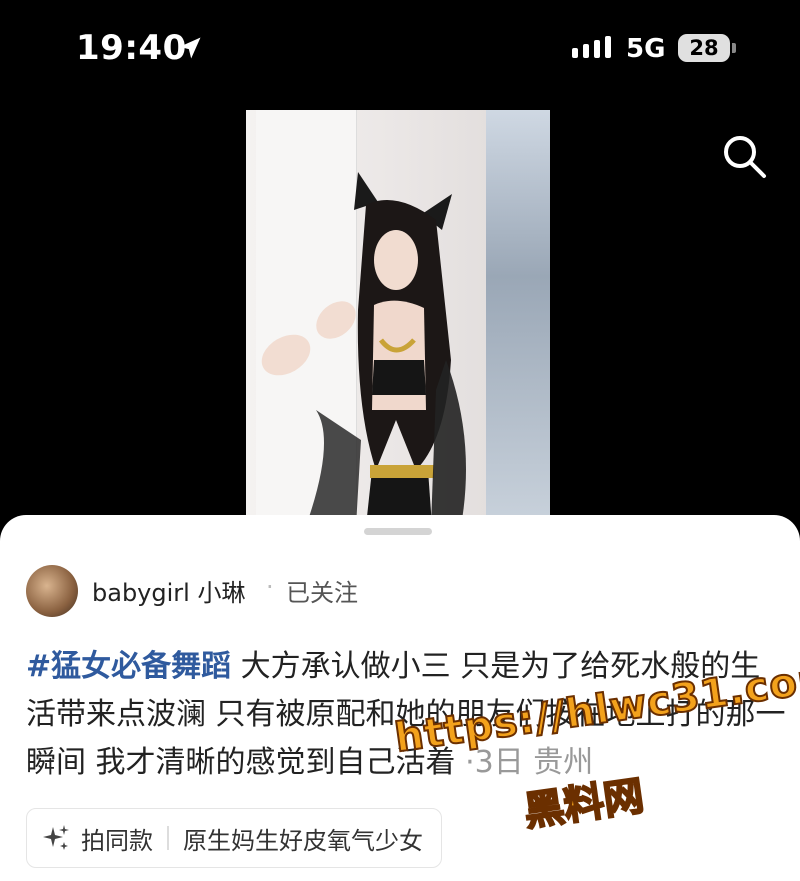 Image resolution: width=800 pixels, height=881 pixels. What do you see at coordinates (190, 48) in the screenshot?
I see `location-arrow-icon` at bounding box center [190, 48].